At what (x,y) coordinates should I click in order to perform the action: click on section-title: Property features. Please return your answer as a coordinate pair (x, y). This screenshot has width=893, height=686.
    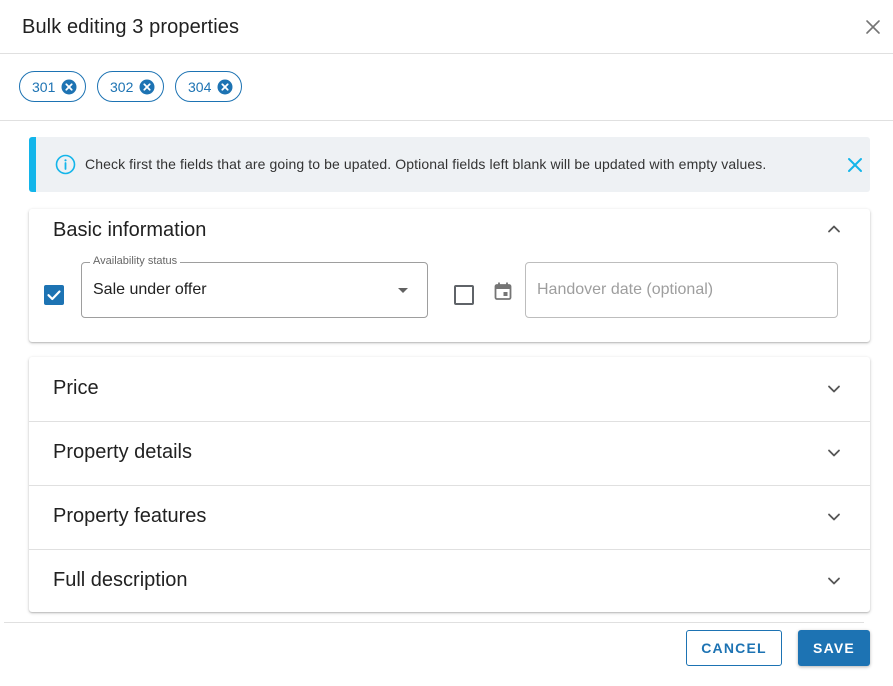
    Looking at the image, I should click on (130, 516).